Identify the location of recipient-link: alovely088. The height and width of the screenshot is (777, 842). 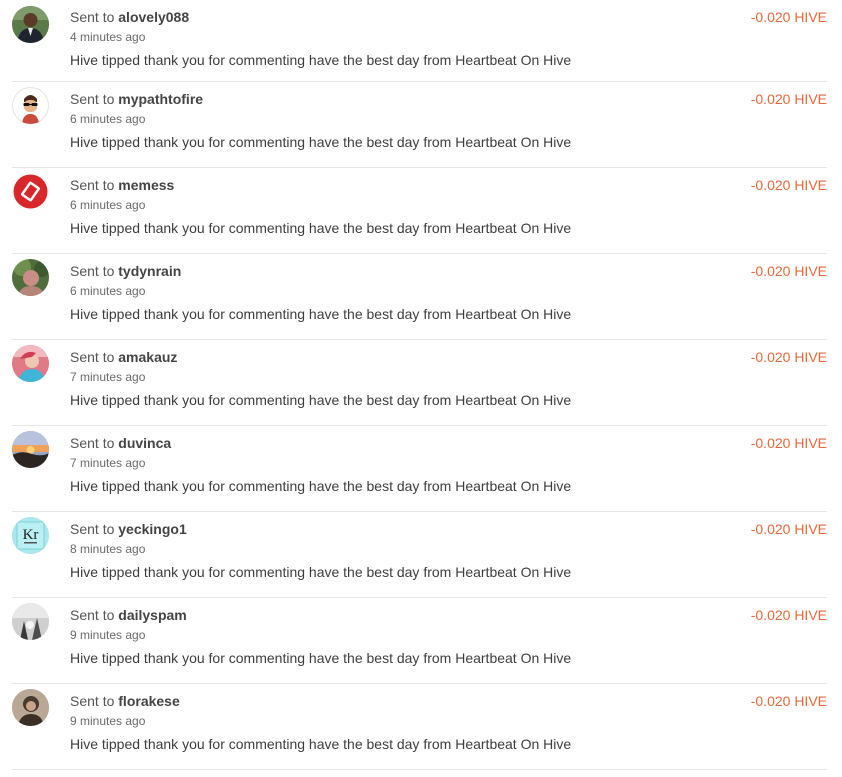
(153, 17).